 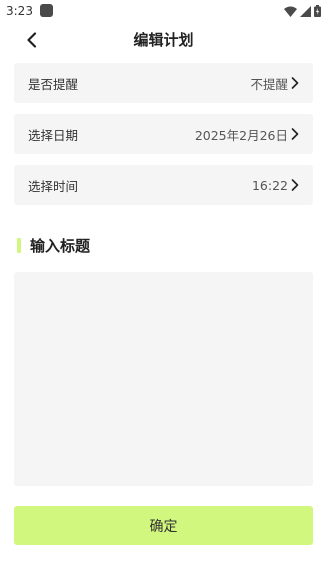 I want to click on time-label: 选择时间, so click(x=53, y=186).